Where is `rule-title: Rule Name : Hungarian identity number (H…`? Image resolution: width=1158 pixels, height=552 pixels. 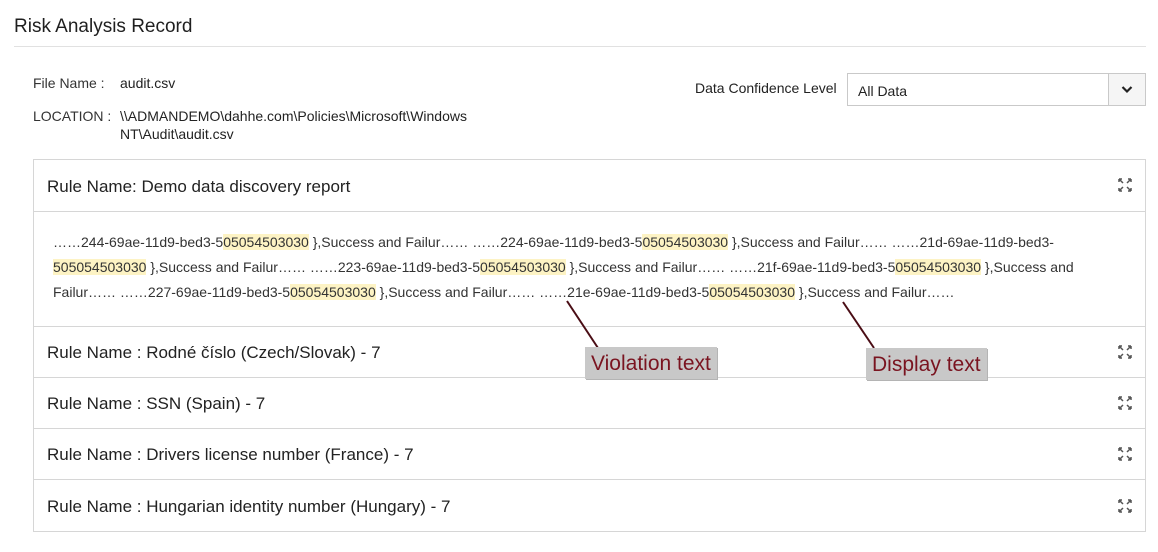 rule-title: Rule Name : Hungarian identity number (H… is located at coordinates (249, 506).